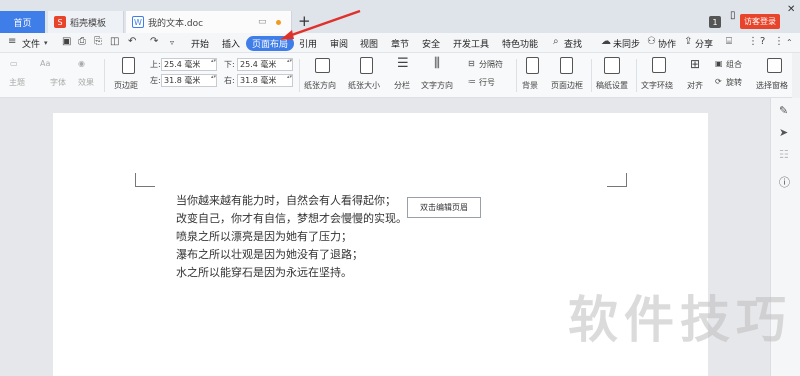 This screenshot has width=800, height=376. Describe the element at coordinates (573, 43) in the screenshot. I see `menu-search: 查找` at that location.